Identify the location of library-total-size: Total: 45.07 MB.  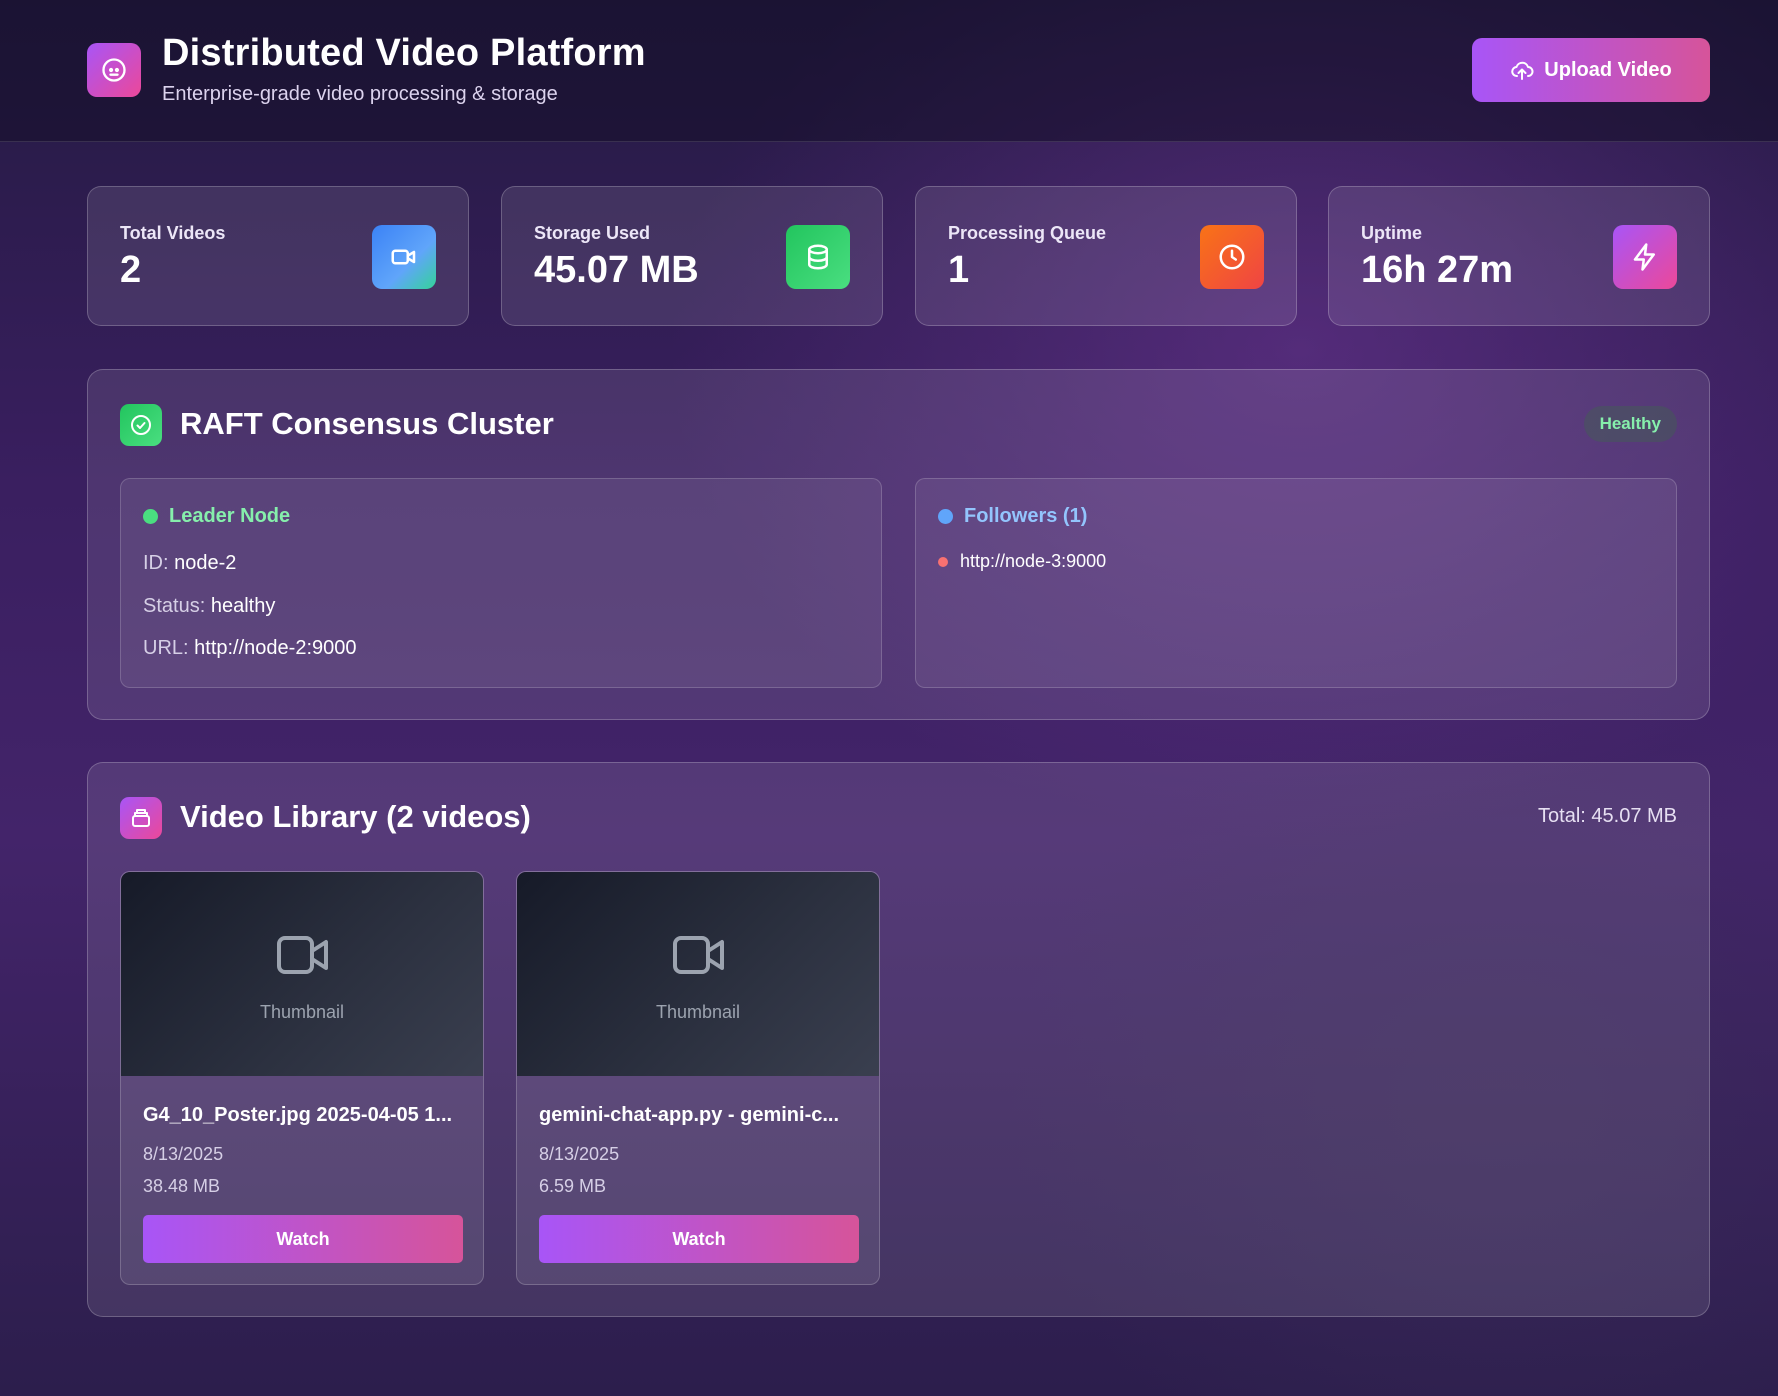
(1607, 816).